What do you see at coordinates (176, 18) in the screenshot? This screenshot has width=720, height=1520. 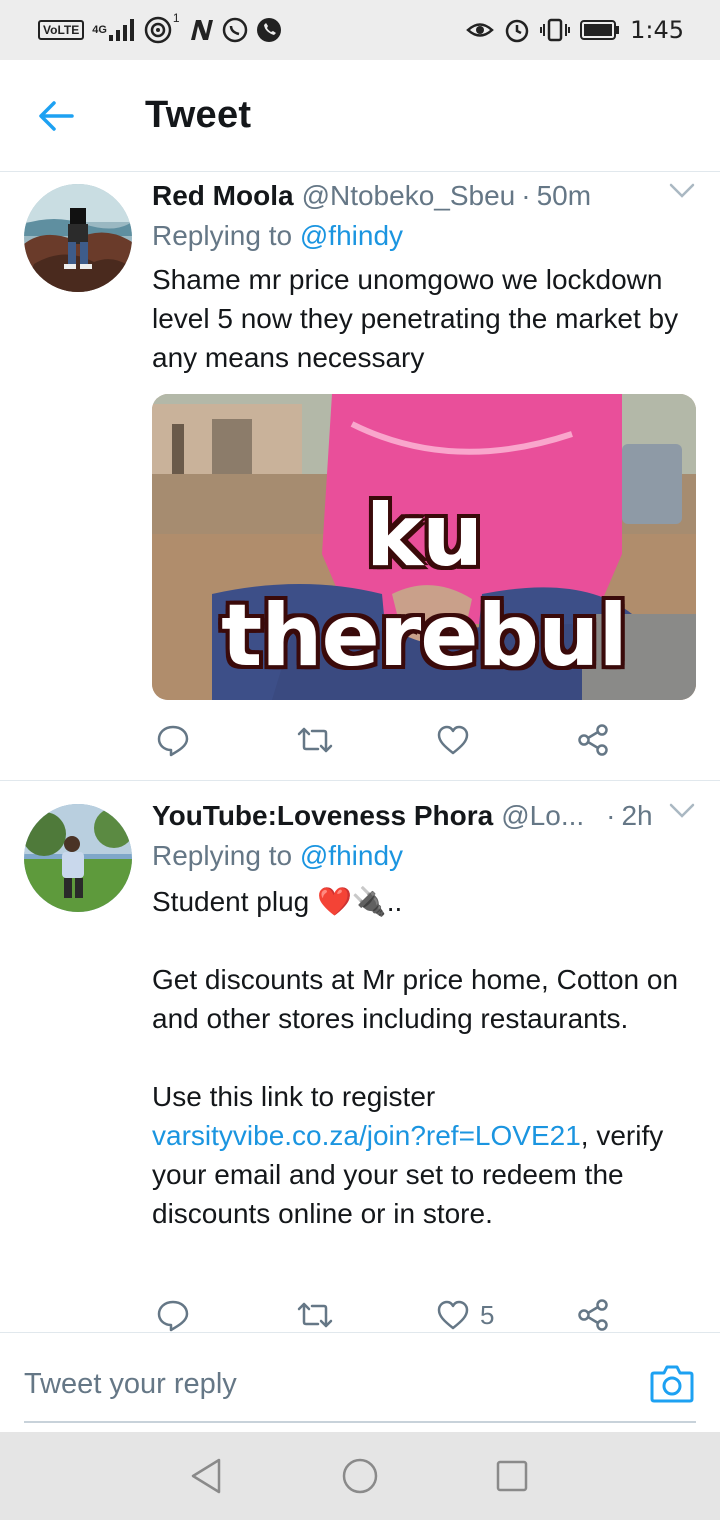 I see `hotspot-count: 1` at bounding box center [176, 18].